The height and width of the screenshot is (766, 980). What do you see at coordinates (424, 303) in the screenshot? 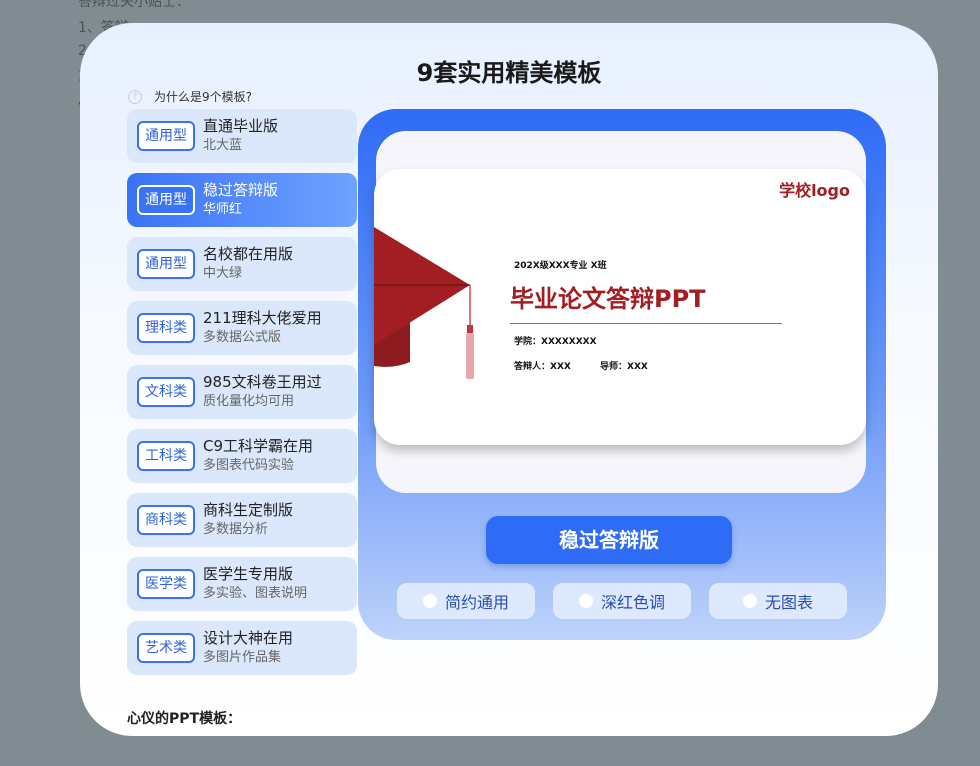
I see `graduation-cap-icon` at bounding box center [424, 303].